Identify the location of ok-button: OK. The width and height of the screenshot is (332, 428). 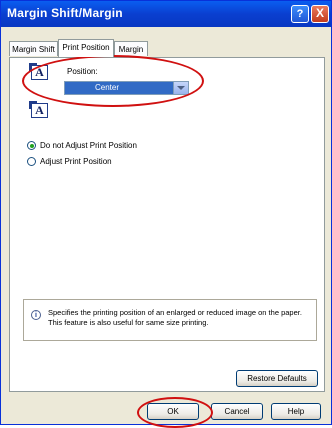
(173, 411).